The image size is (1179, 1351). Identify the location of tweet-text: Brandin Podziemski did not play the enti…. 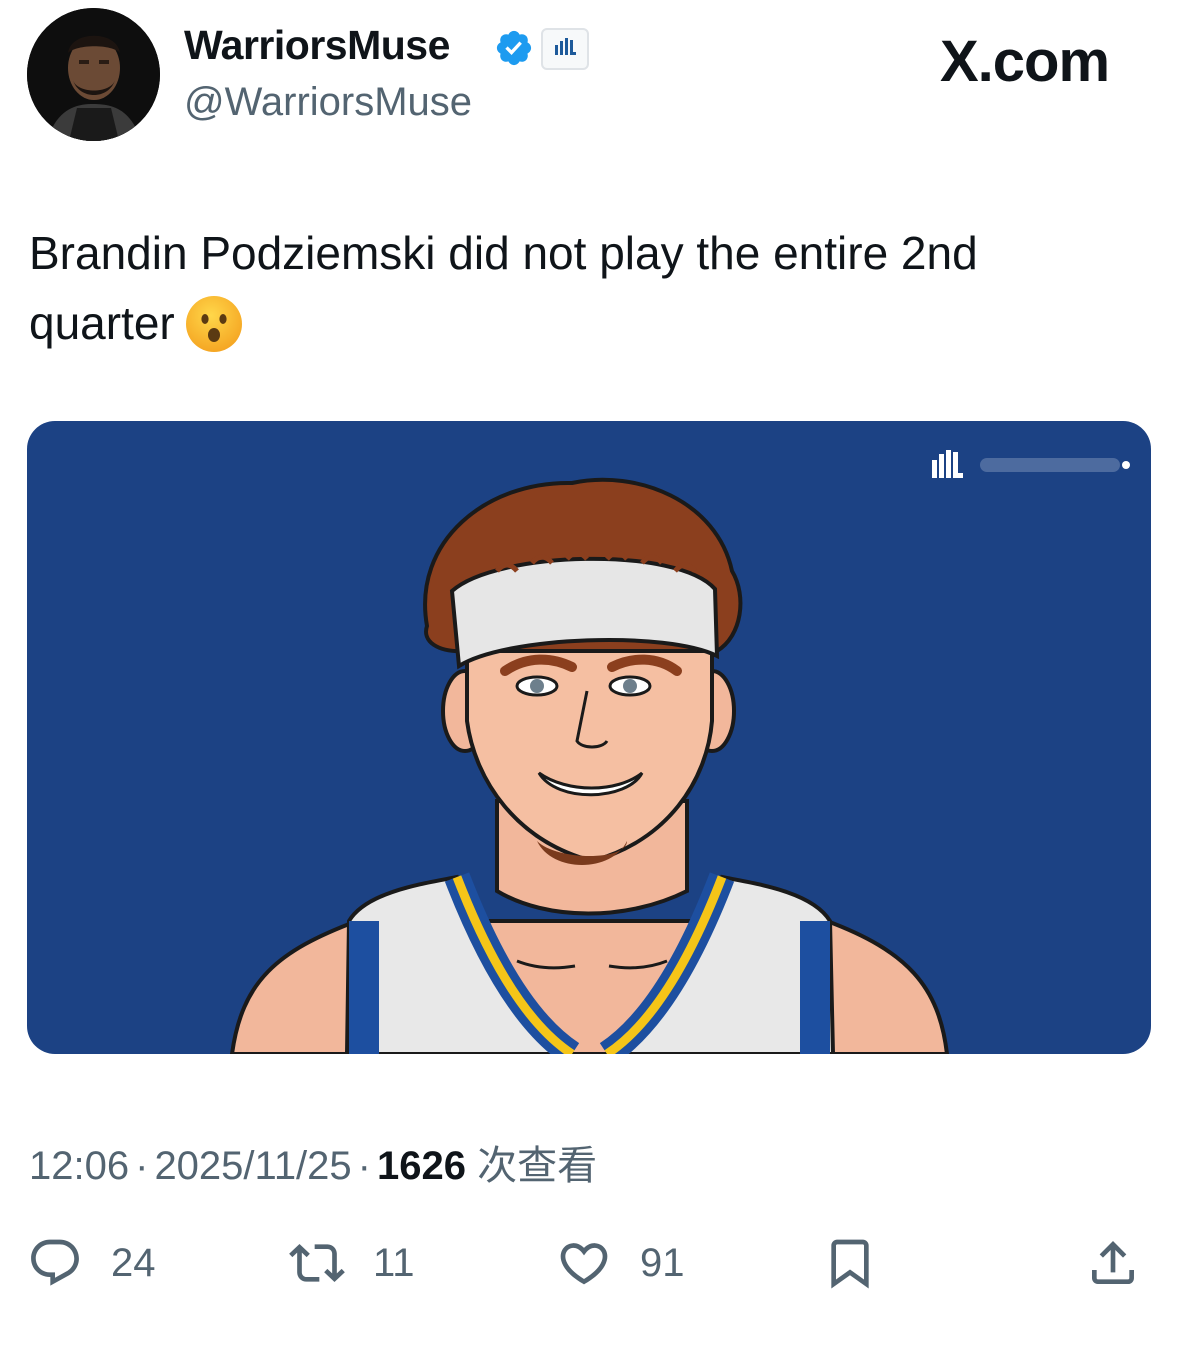
(589, 288).